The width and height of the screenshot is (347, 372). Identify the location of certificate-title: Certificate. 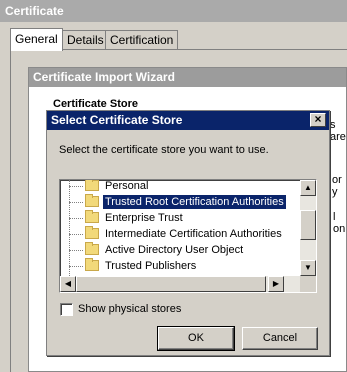
(173, 11).